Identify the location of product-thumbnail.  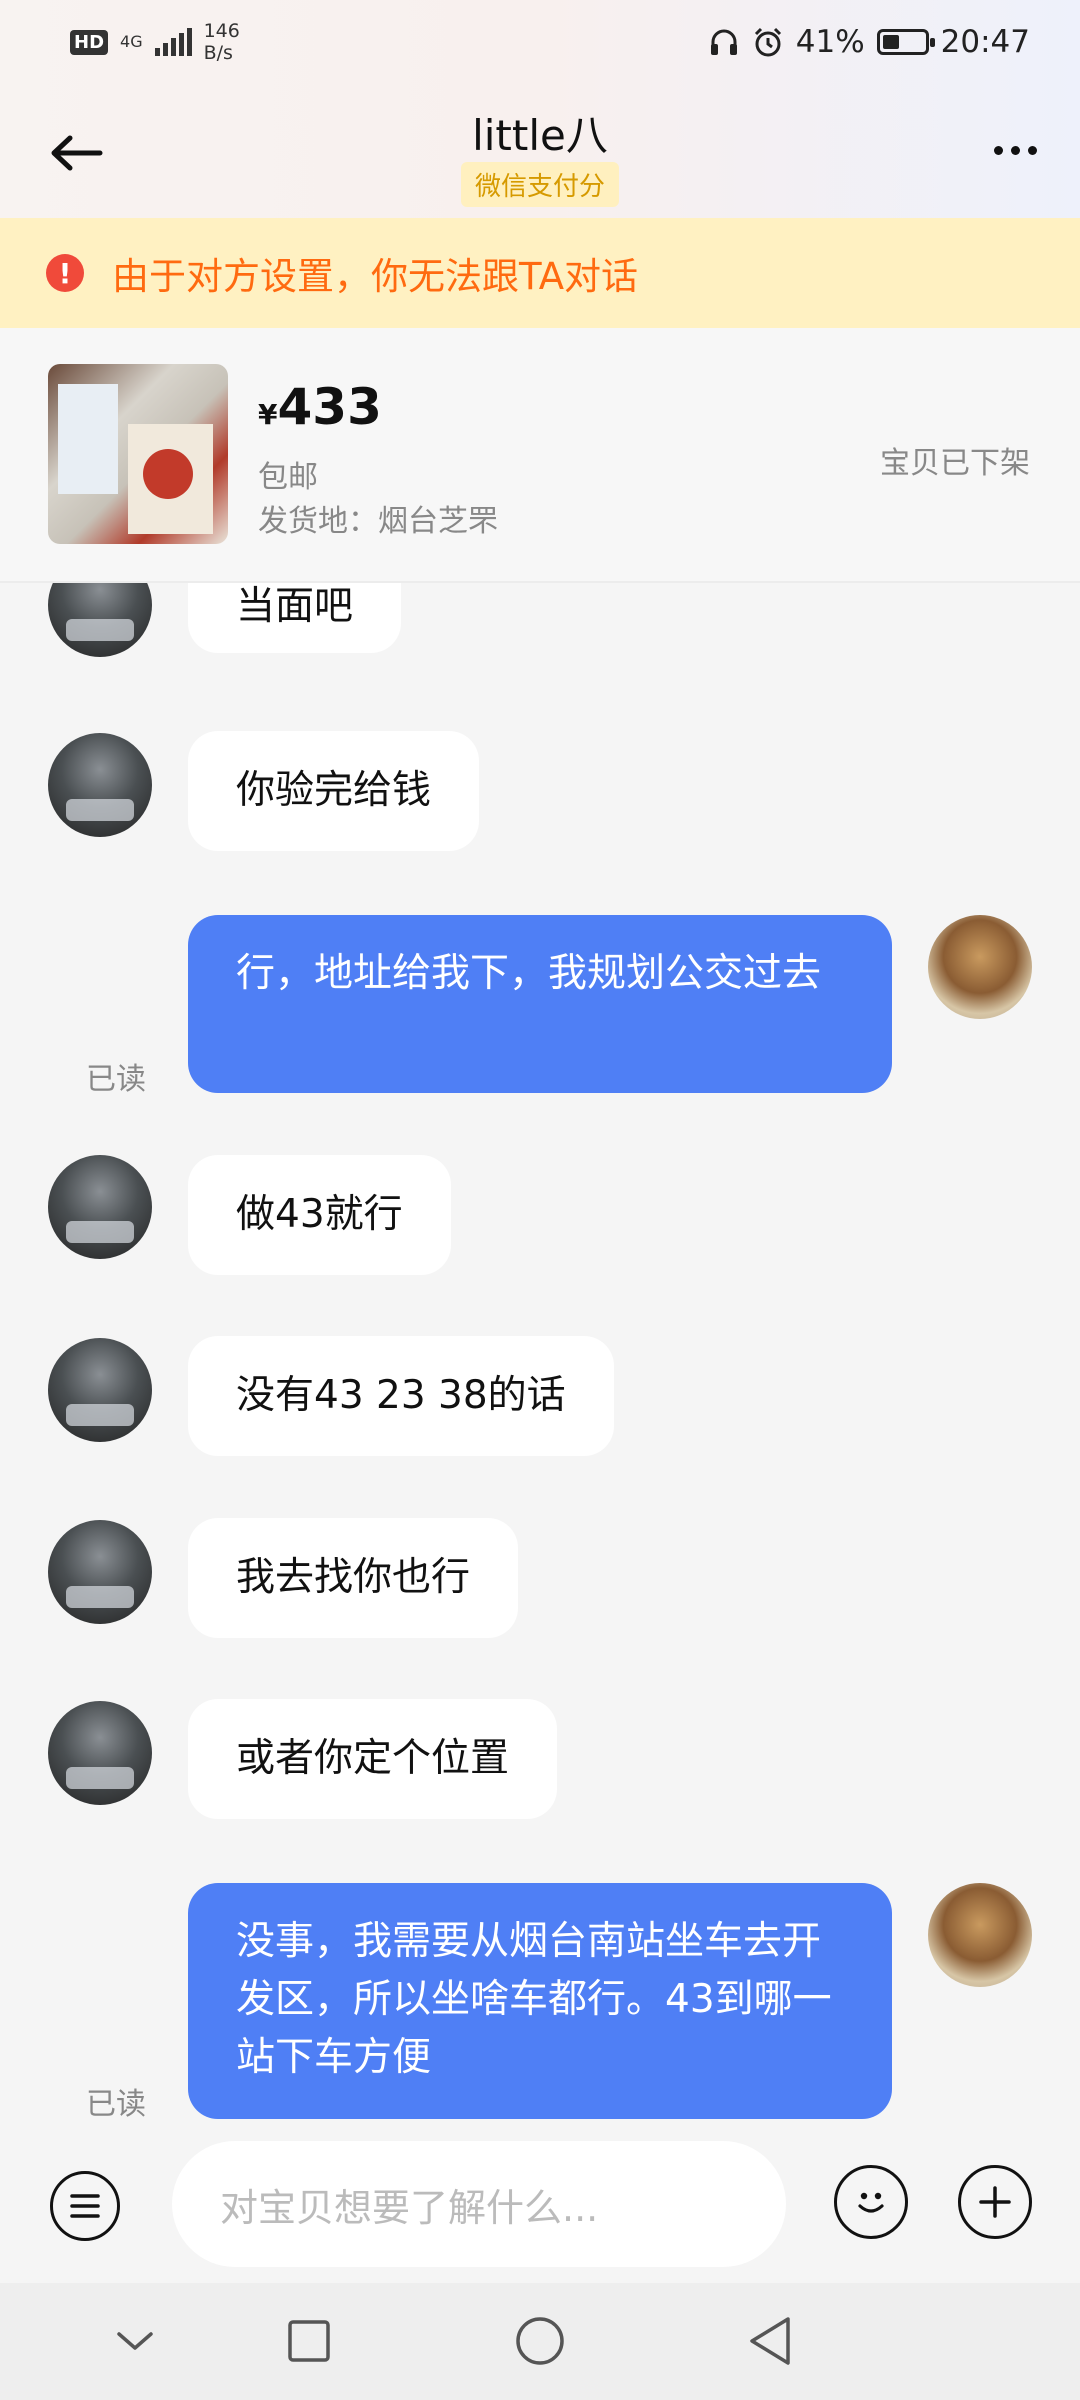
(138, 454).